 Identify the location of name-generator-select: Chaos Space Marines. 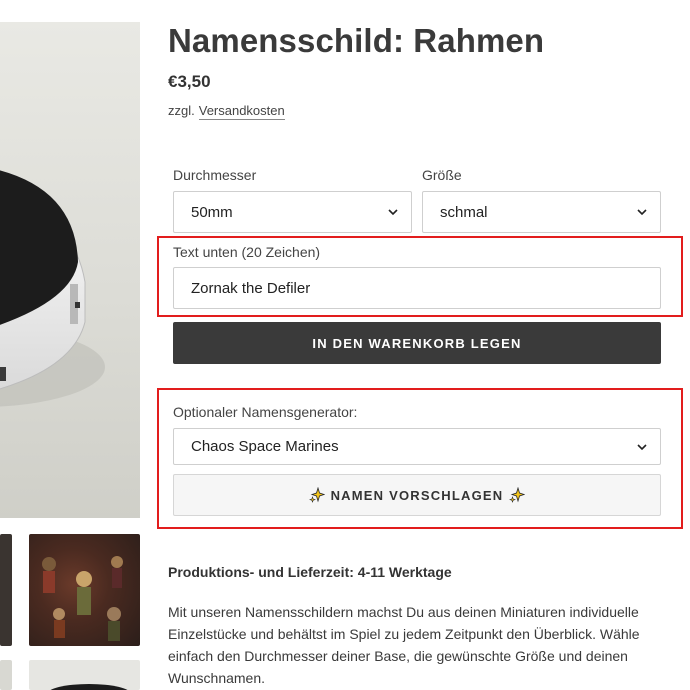
(417, 446).